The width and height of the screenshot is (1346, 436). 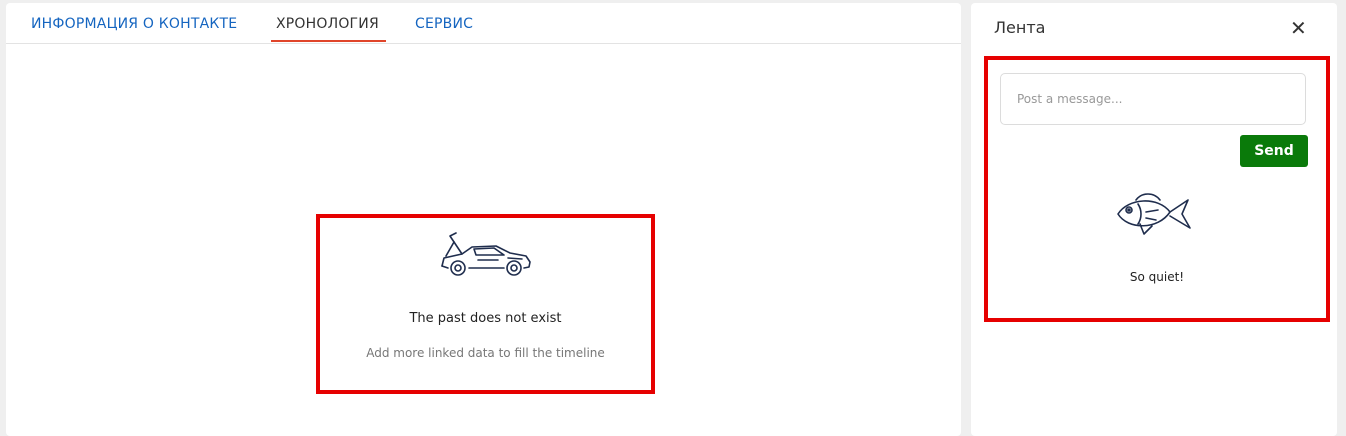 What do you see at coordinates (1298, 28) in the screenshot?
I see `close-icon: ✕` at bounding box center [1298, 28].